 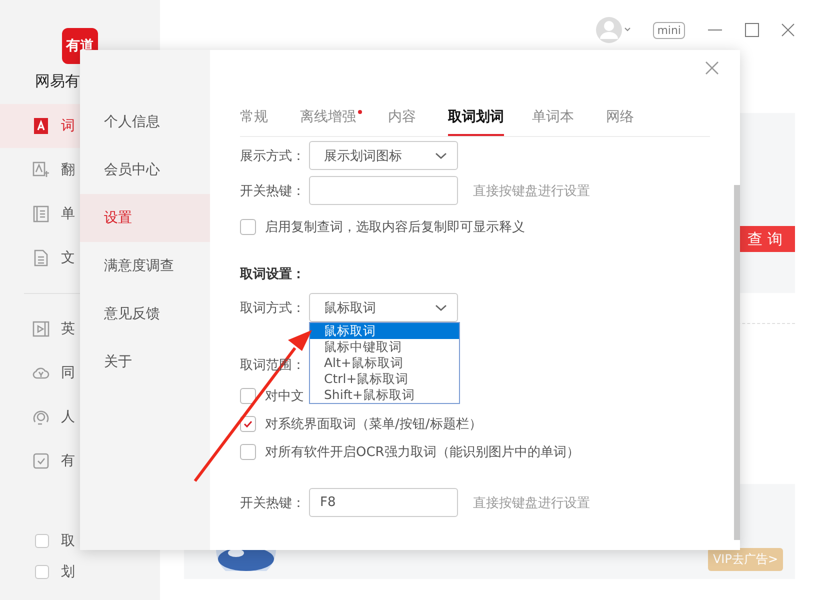 What do you see at coordinates (68, 373) in the screenshot?
I see `nav-label: 同` at bounding box center [68, 373].